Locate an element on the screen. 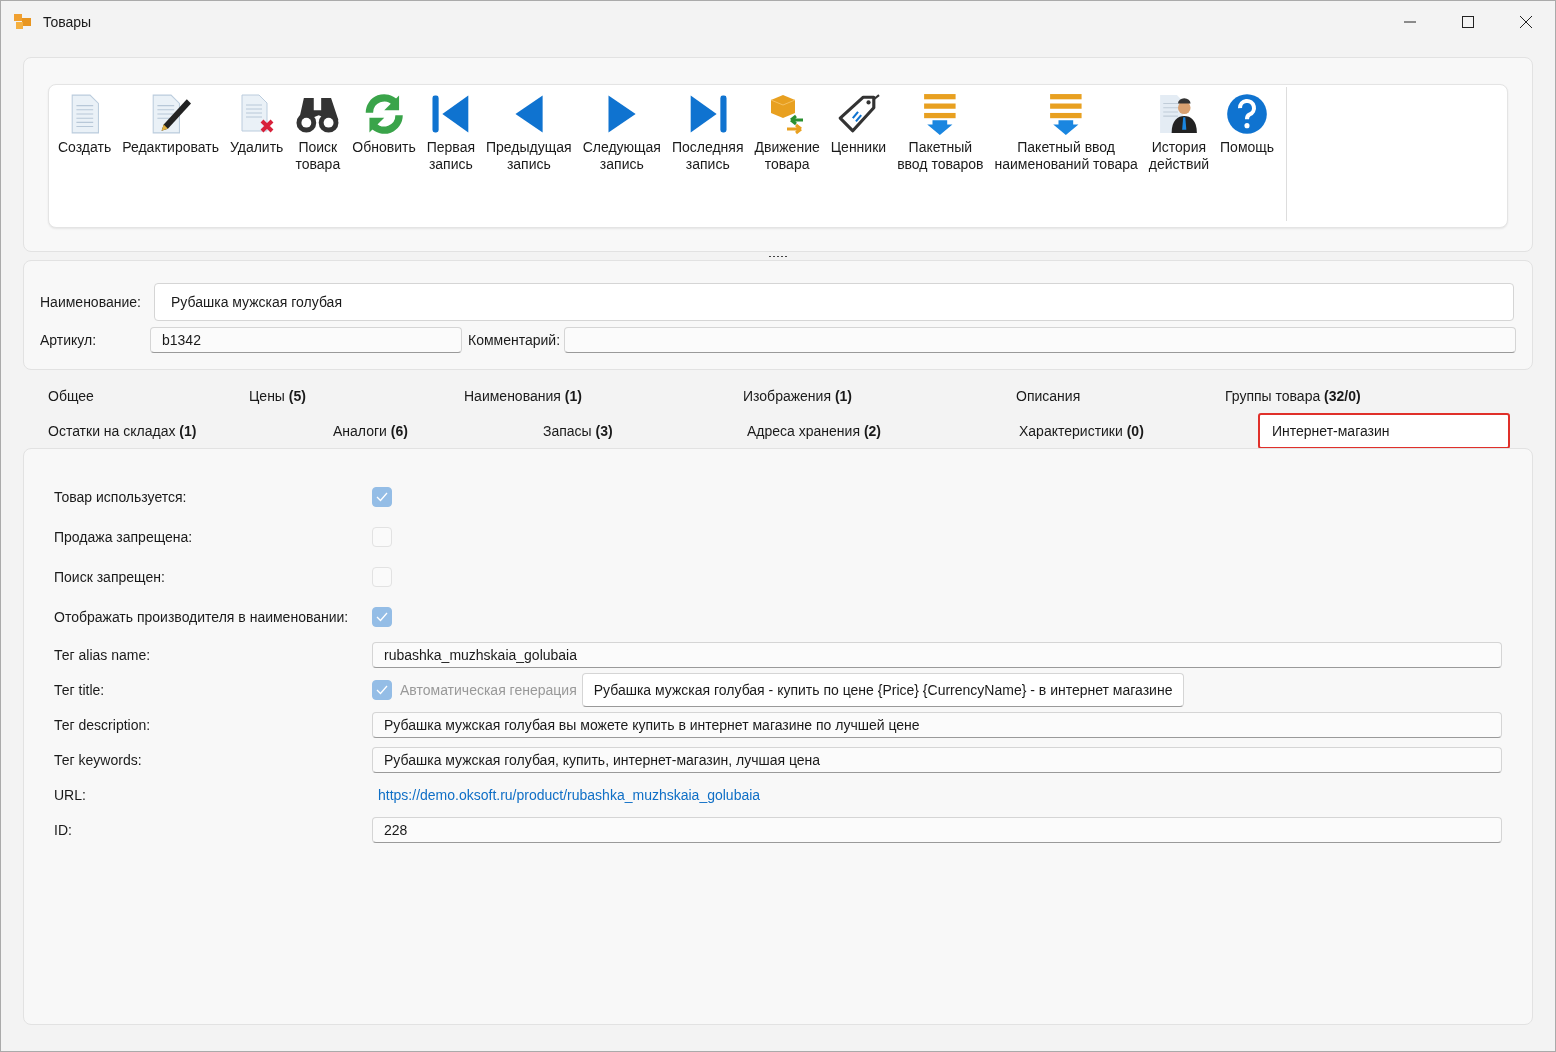 The image size is (1556, 1052). comment-field is located at coordinates (1040, 340).